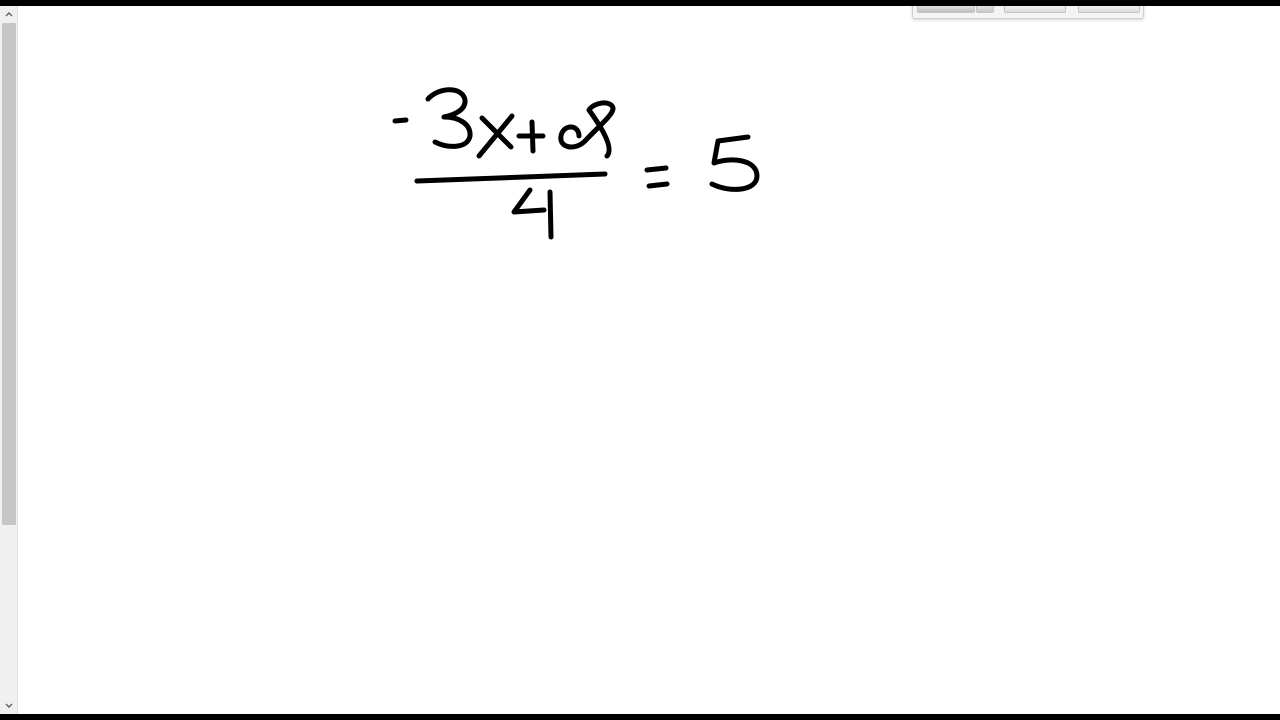 The width and height of the screenshot is (1280, 720). What do you see at coordinates (734, 163) in the screenshot?
I see `digit-5-stroke` at bounding box center [734, 163].